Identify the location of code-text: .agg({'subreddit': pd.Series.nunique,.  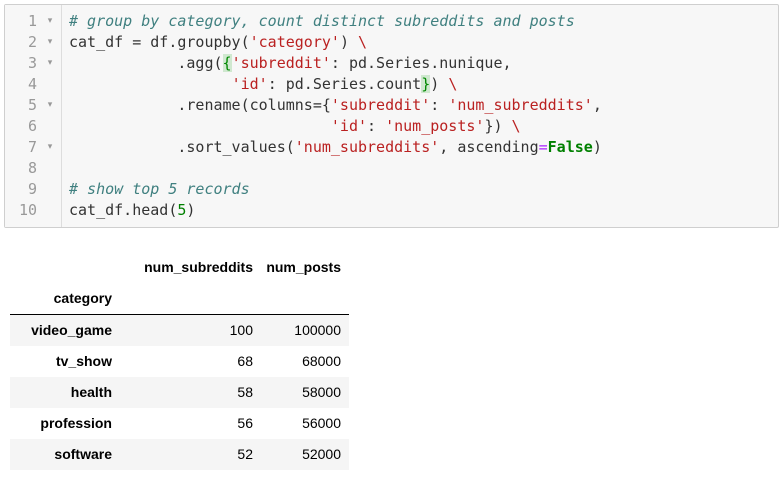
(290, 63).